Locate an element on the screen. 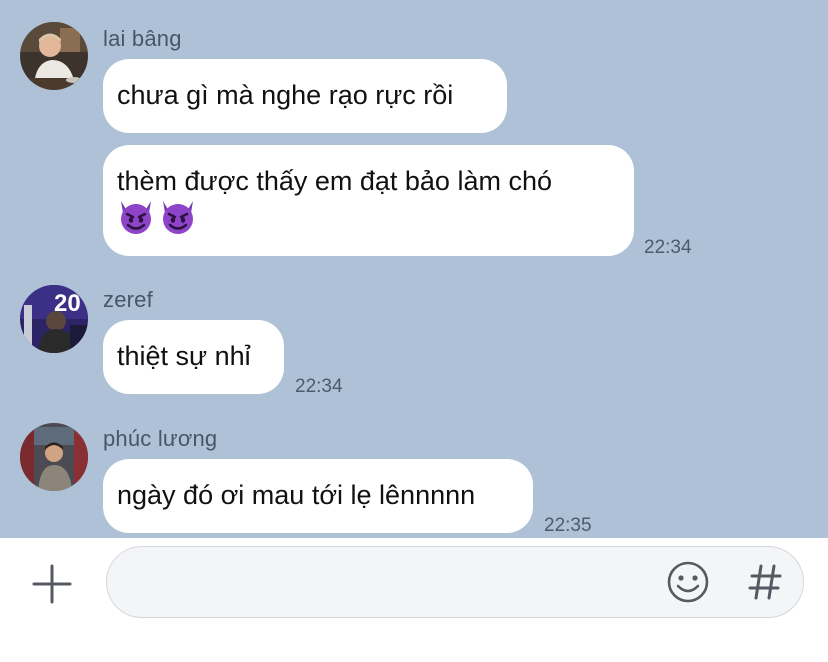 This screenshot has height=662, width=828. message-bubble: chưa gì mà nghe rạo rực rồi is located at coordinates (305, 96).